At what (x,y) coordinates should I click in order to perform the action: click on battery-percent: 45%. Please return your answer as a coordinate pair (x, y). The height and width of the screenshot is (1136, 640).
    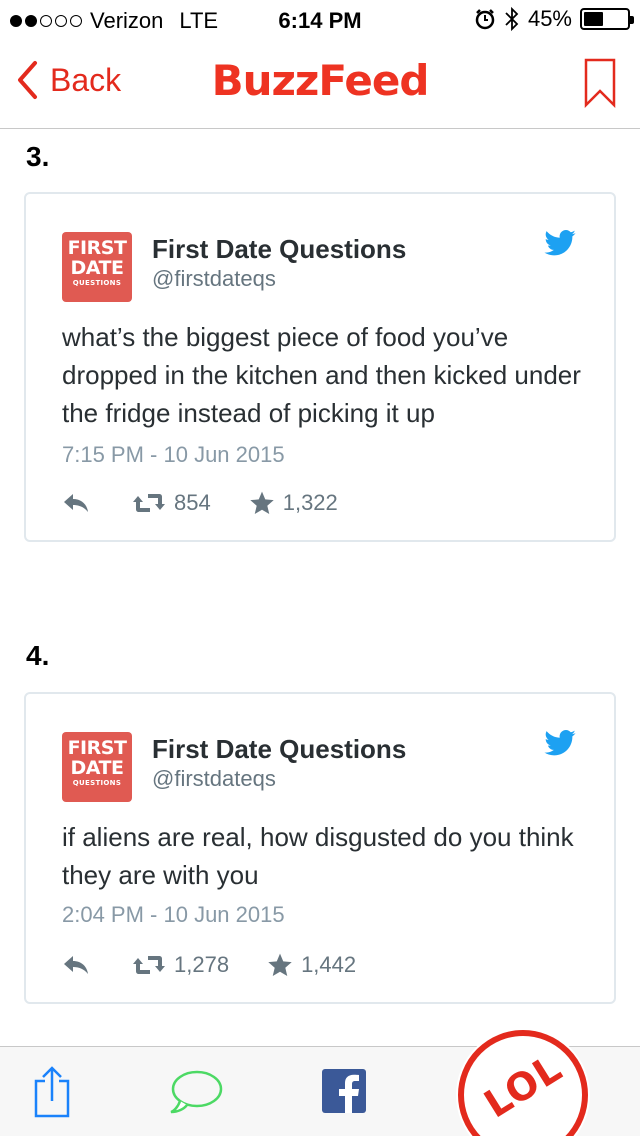
    Looking at the image, I should click on (549, 18).